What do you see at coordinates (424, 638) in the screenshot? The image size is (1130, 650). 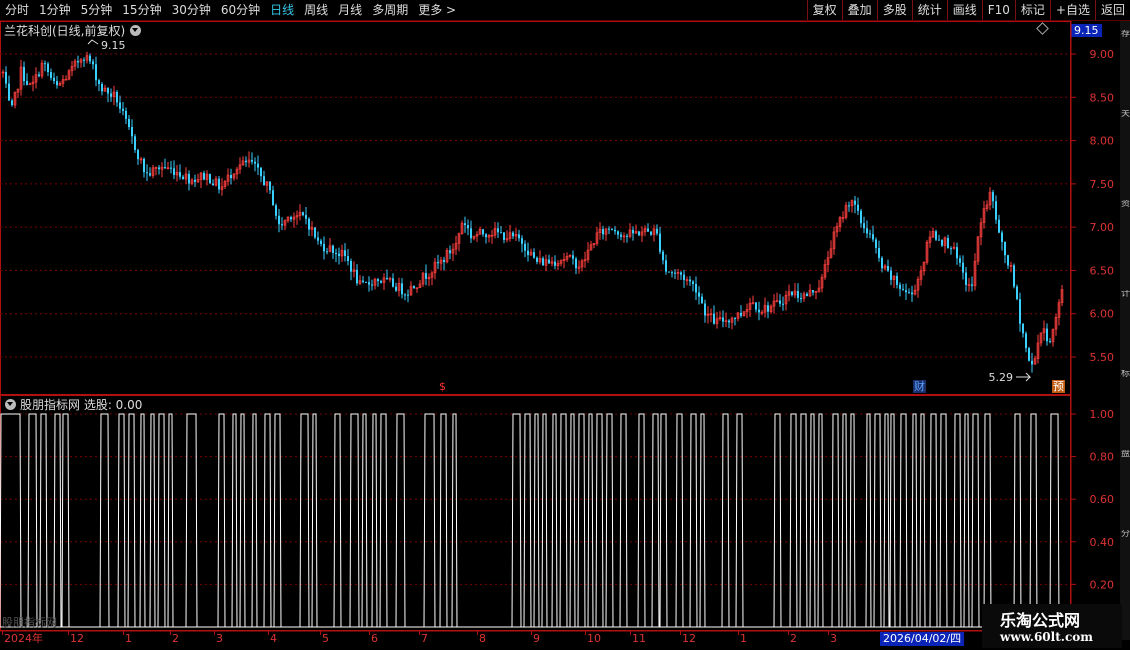 I see `date-label: 7` at bounding box center [424, 638].